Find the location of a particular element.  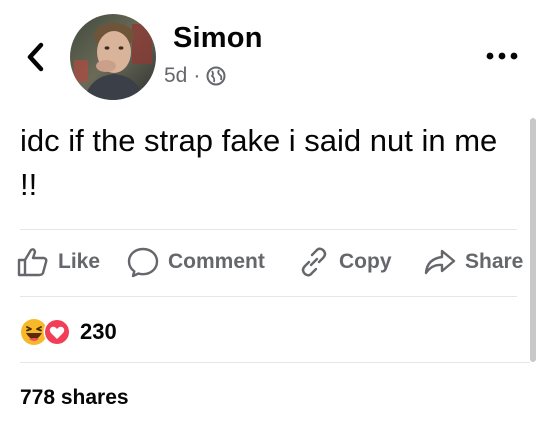

copy-label: Copy is located at coordinates (365, 261).